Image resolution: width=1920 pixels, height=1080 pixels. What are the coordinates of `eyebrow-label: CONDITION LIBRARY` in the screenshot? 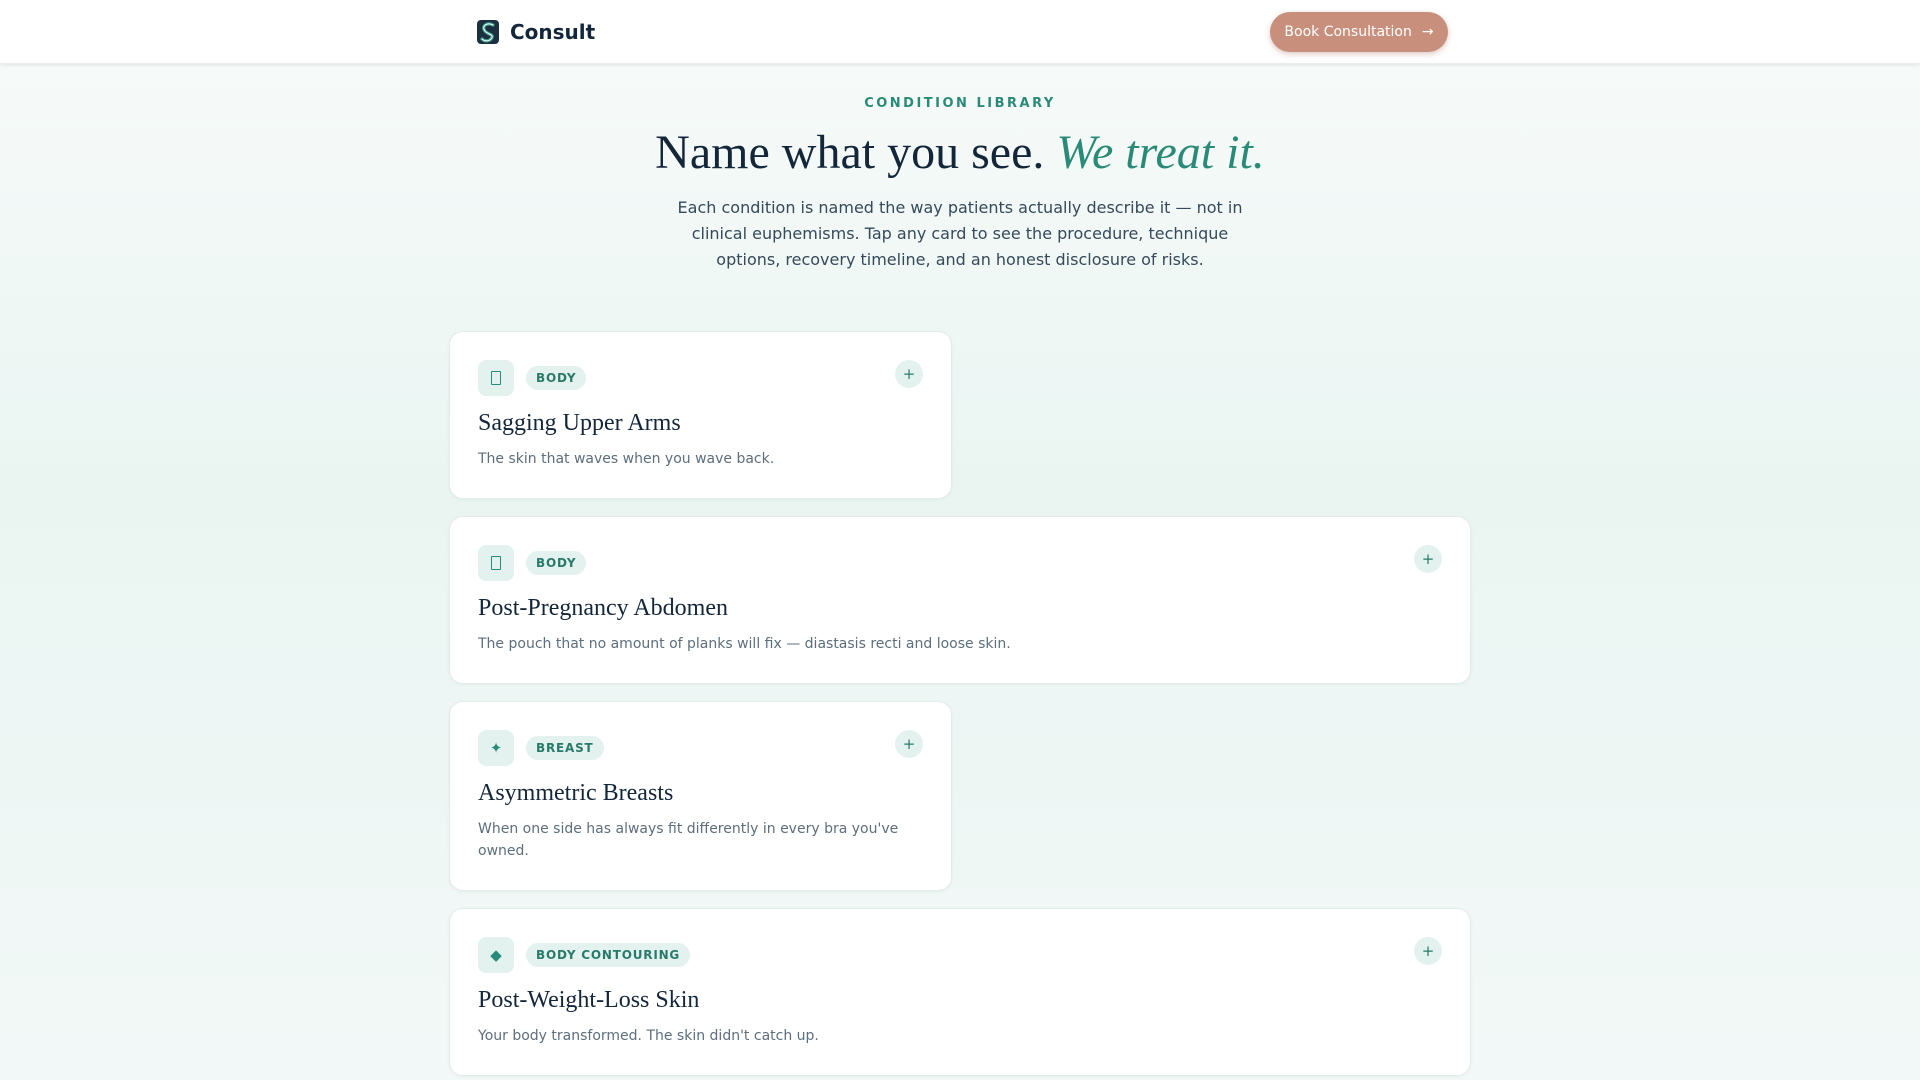 It's located at (960, 103).